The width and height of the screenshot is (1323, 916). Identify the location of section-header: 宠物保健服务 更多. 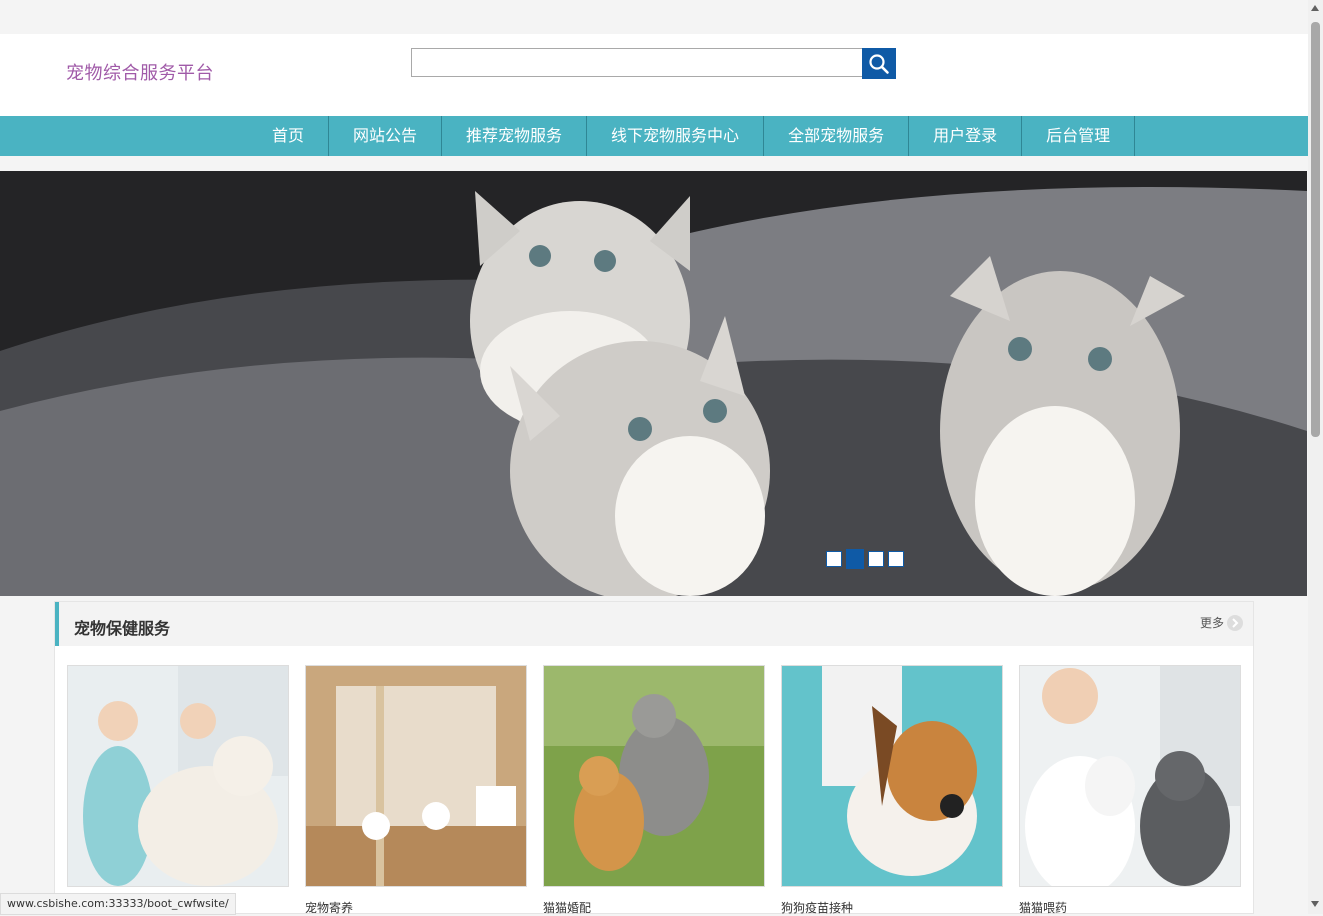
(654, 624).